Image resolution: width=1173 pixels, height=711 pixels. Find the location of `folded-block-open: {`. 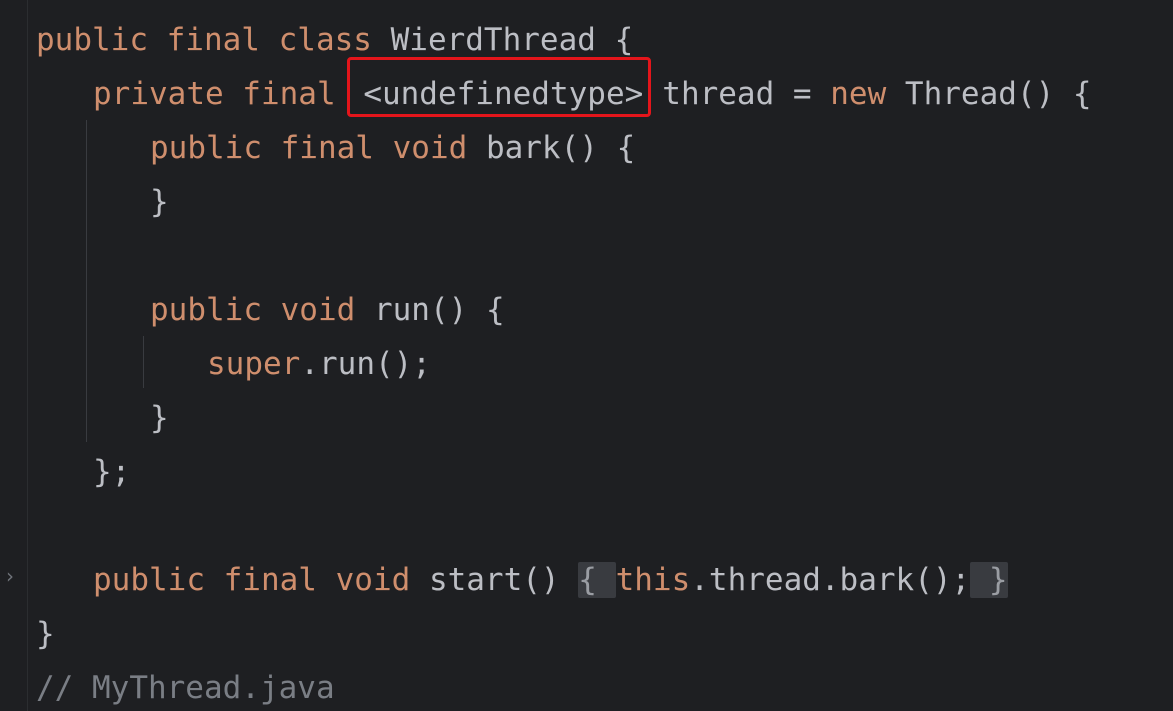

folded-block-open: { is located at coordinates (597, 580).